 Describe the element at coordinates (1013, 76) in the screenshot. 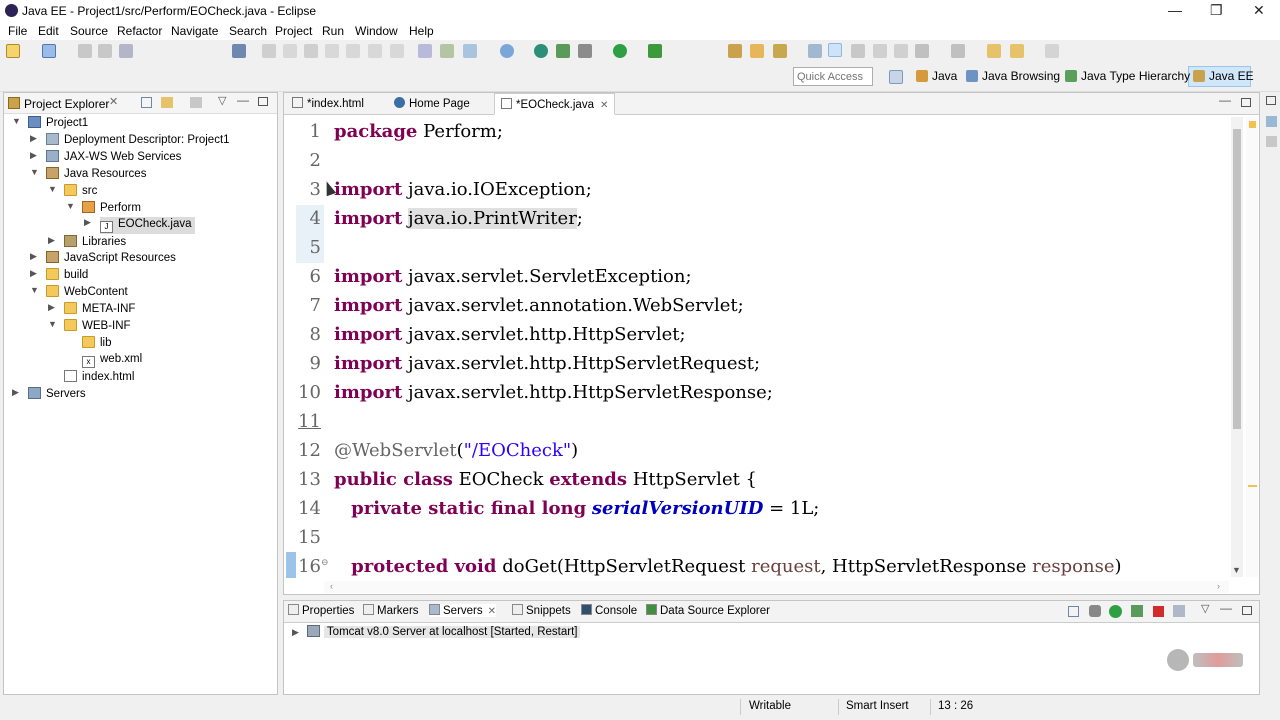

I see `perspective-java-browsing: Java Browsing` at that location.